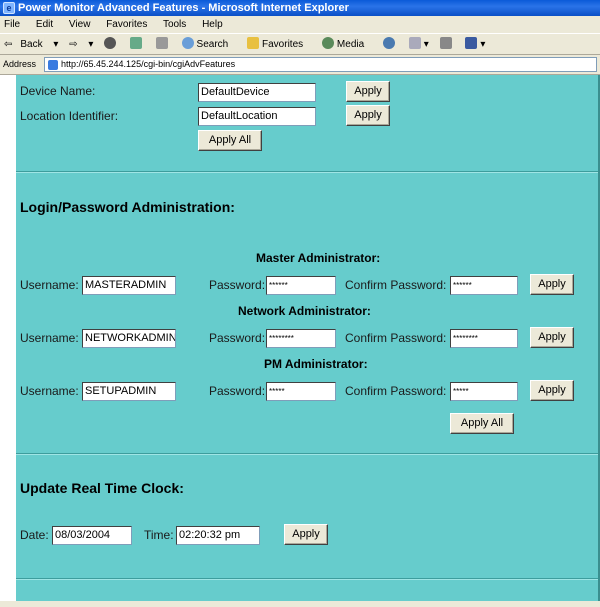 This screenshot has height=607, width=600. I want to click on master-password-input: ******, so click(301, 285).